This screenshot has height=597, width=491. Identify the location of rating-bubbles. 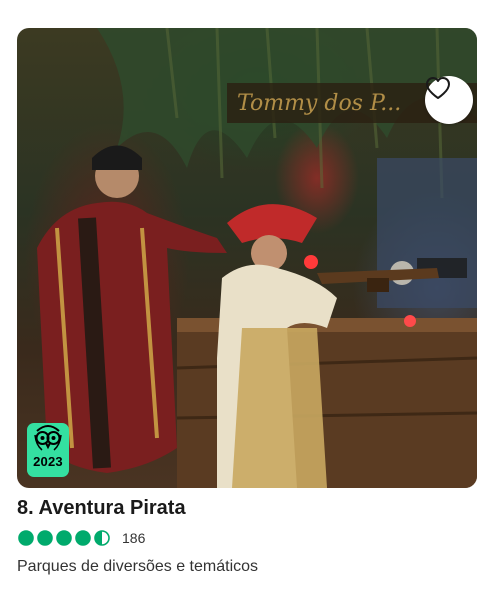
(64, 538).